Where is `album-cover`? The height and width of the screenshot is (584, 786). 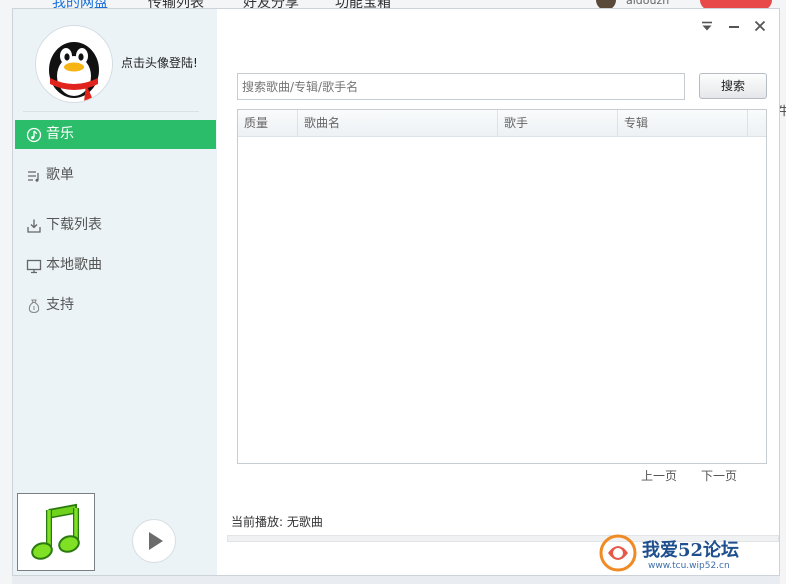 album-cover is located at coordinates (56, 532).